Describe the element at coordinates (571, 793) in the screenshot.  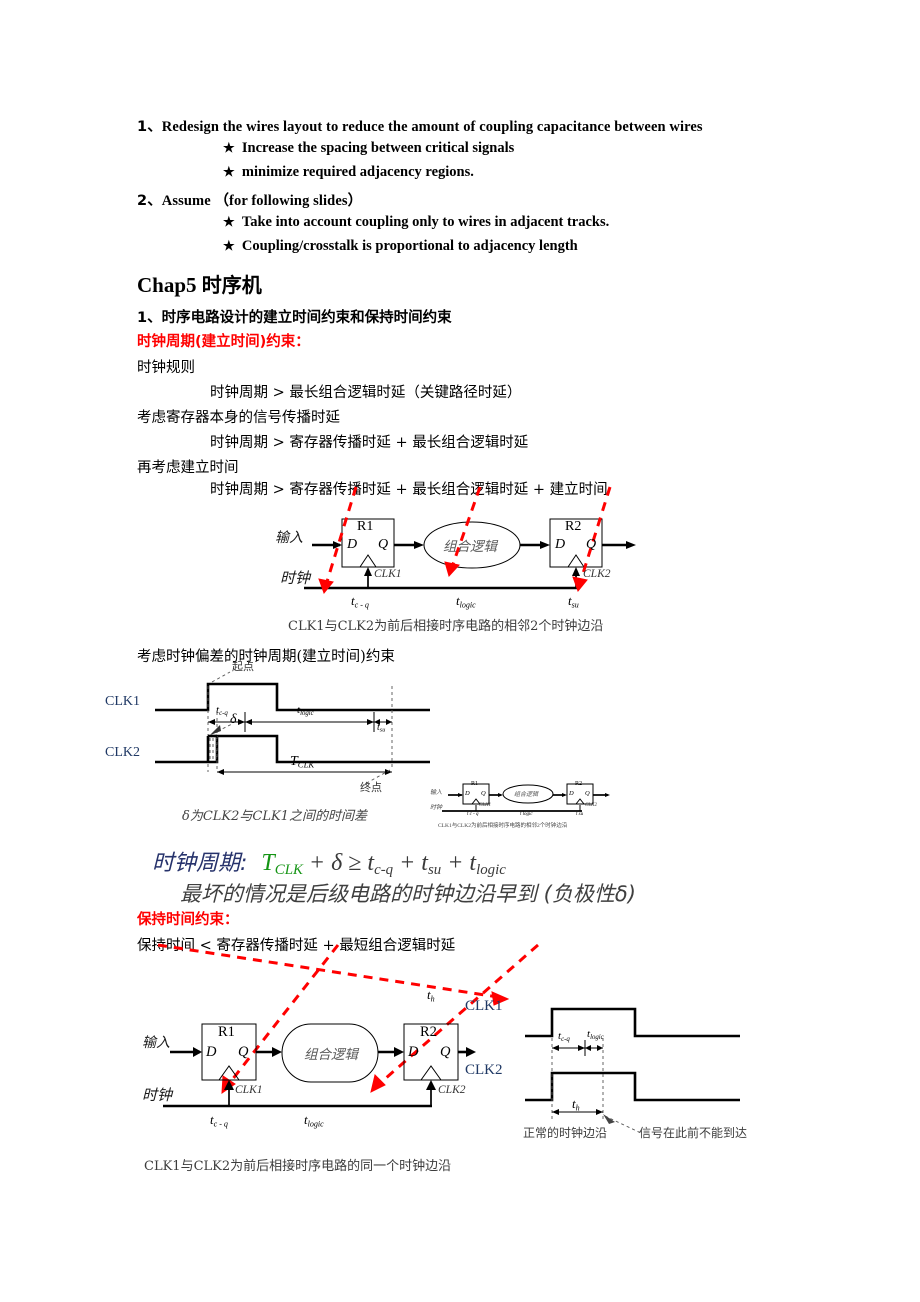
I see `inset-reg2-d: D` at that location.